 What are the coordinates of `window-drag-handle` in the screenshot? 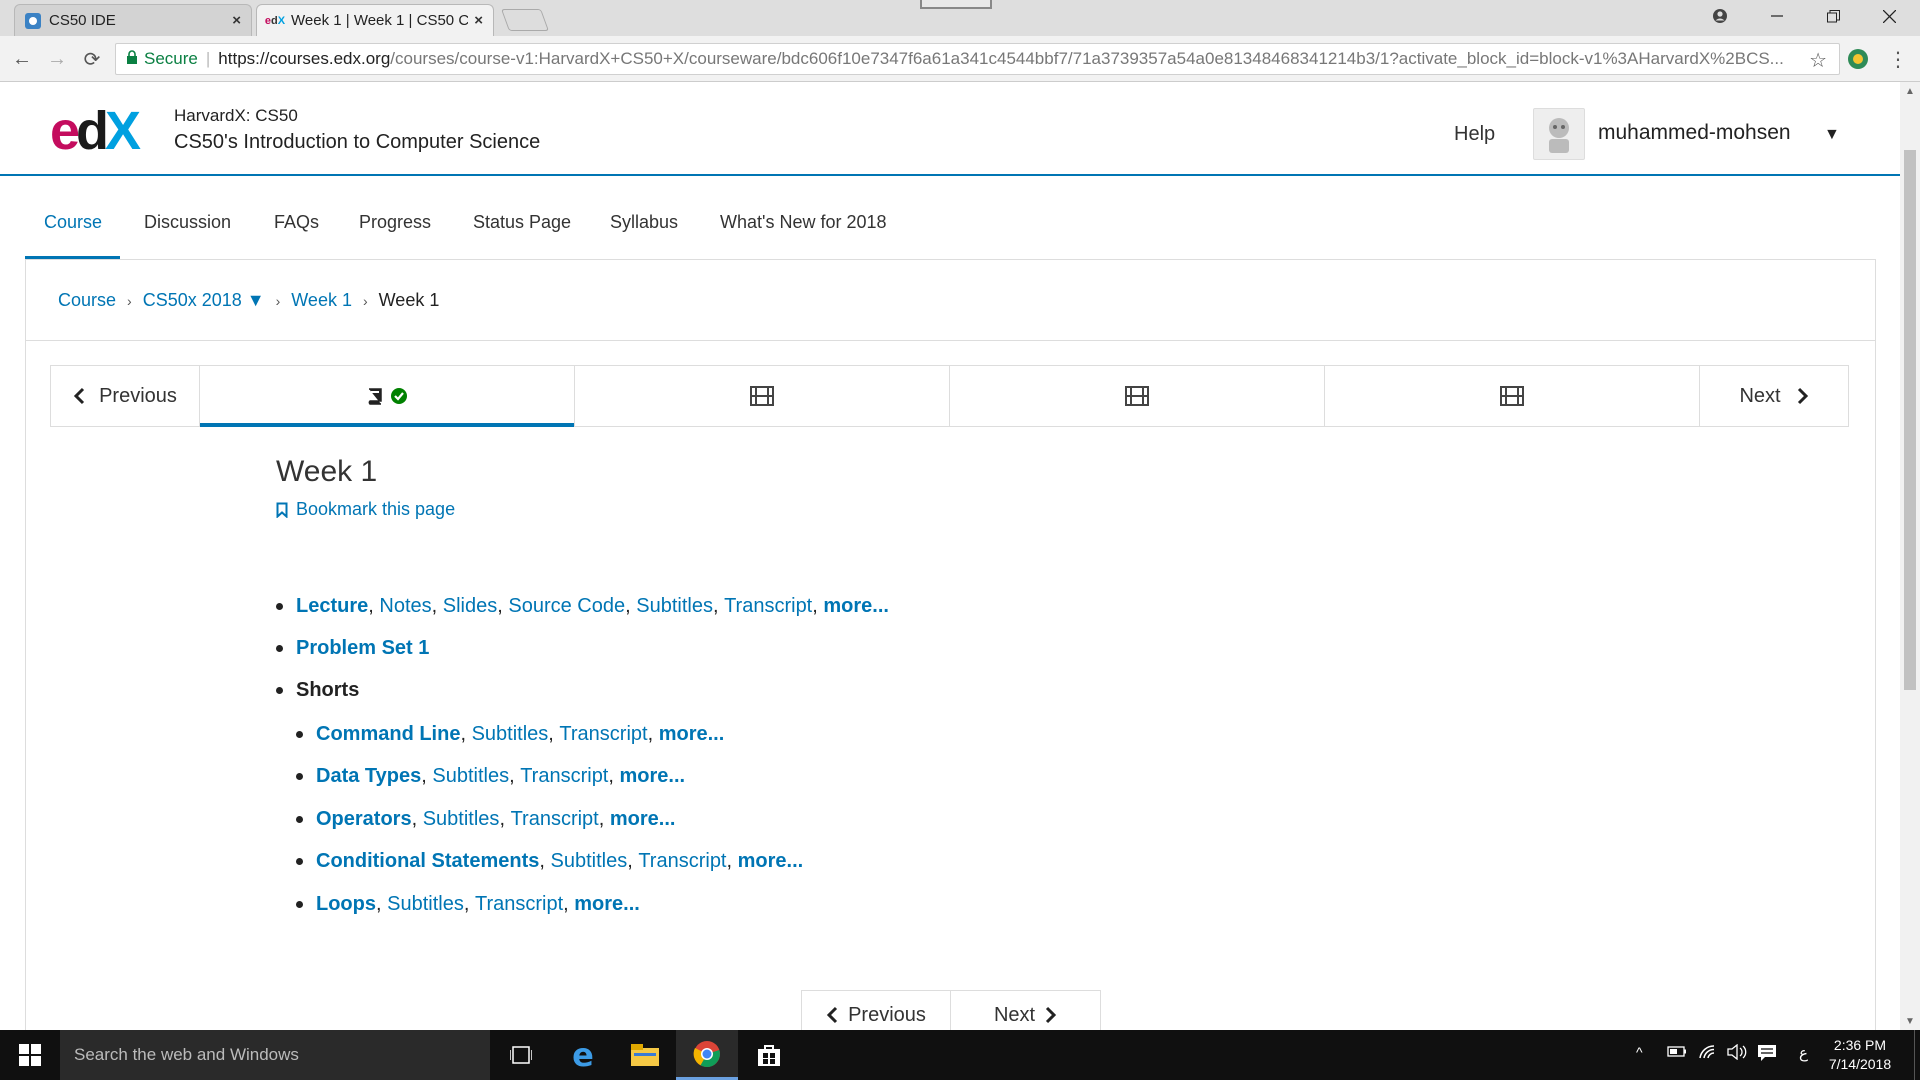 It's located at (956, 4).